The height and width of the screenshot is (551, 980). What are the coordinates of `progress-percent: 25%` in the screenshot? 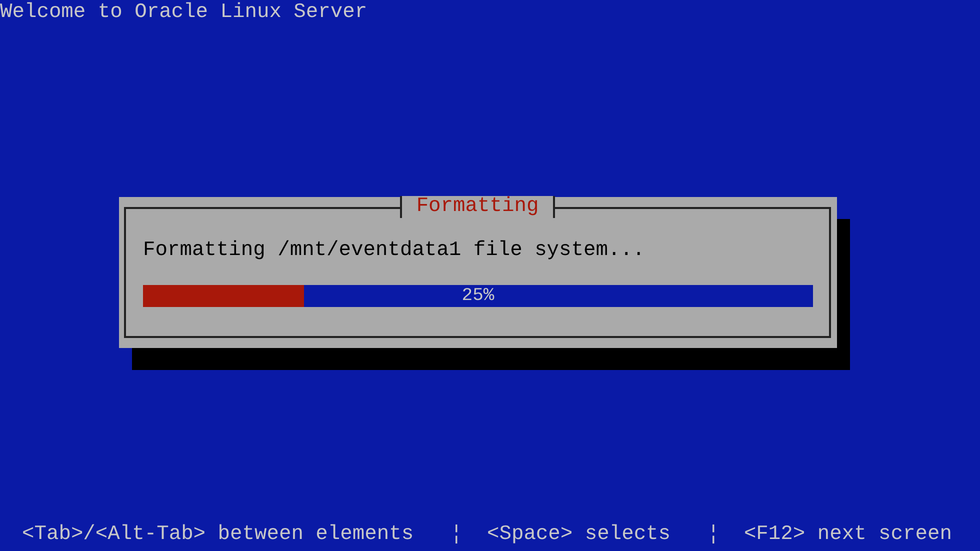 It's located at (478, 296).